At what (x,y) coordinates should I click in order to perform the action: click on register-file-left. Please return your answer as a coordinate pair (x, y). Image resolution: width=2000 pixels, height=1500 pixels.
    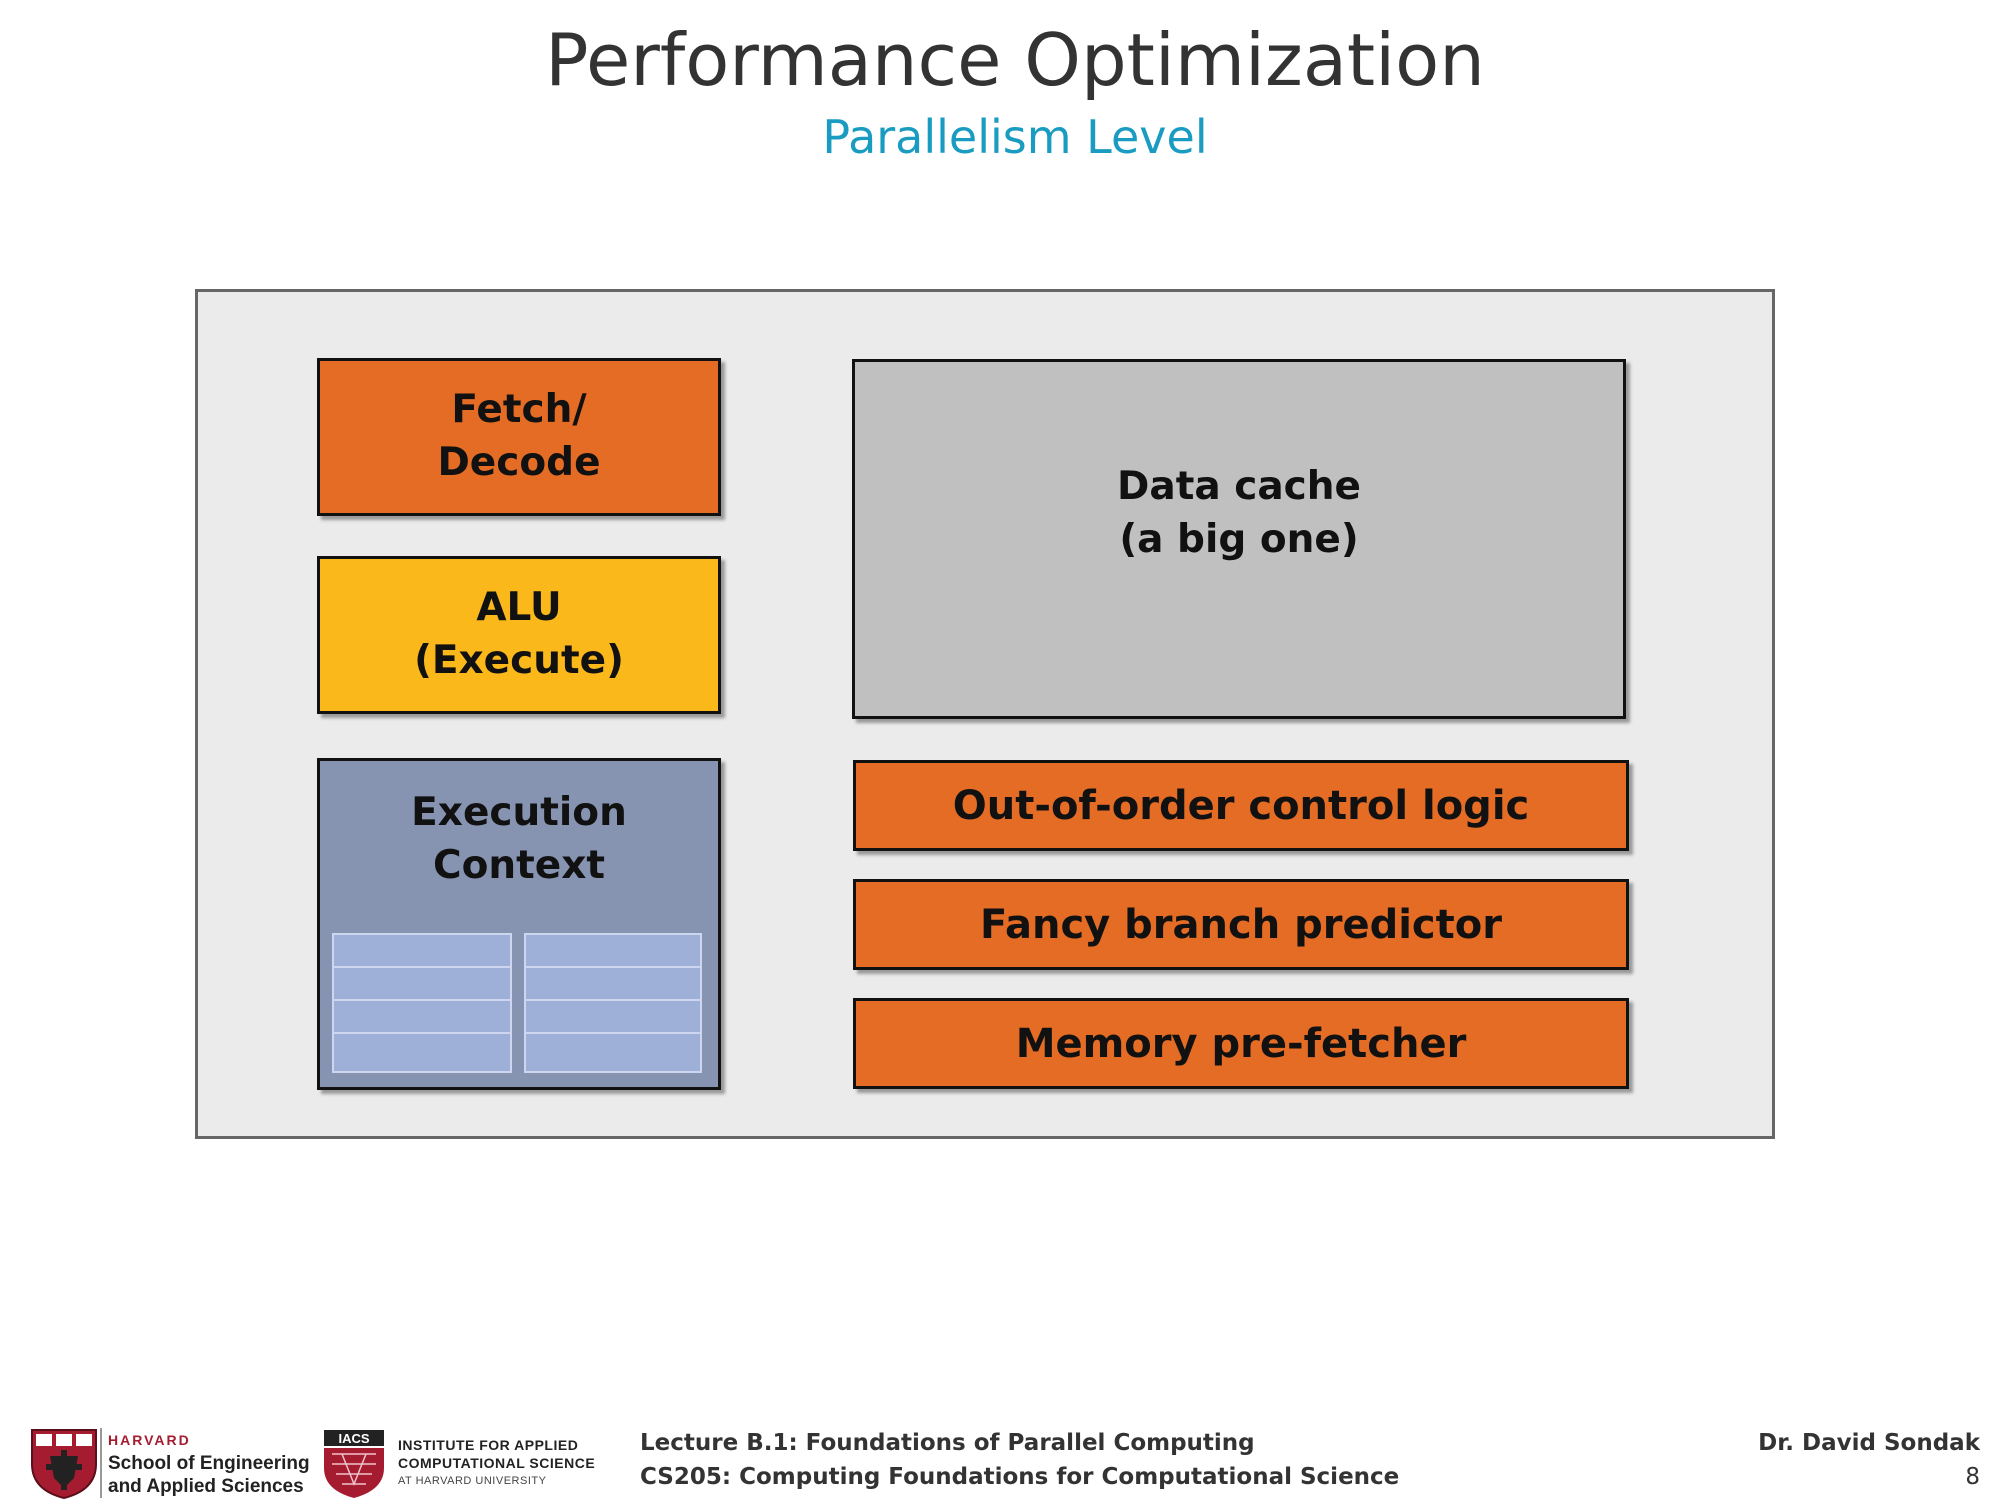
    Looking at the image, I should click on (422, 1003).